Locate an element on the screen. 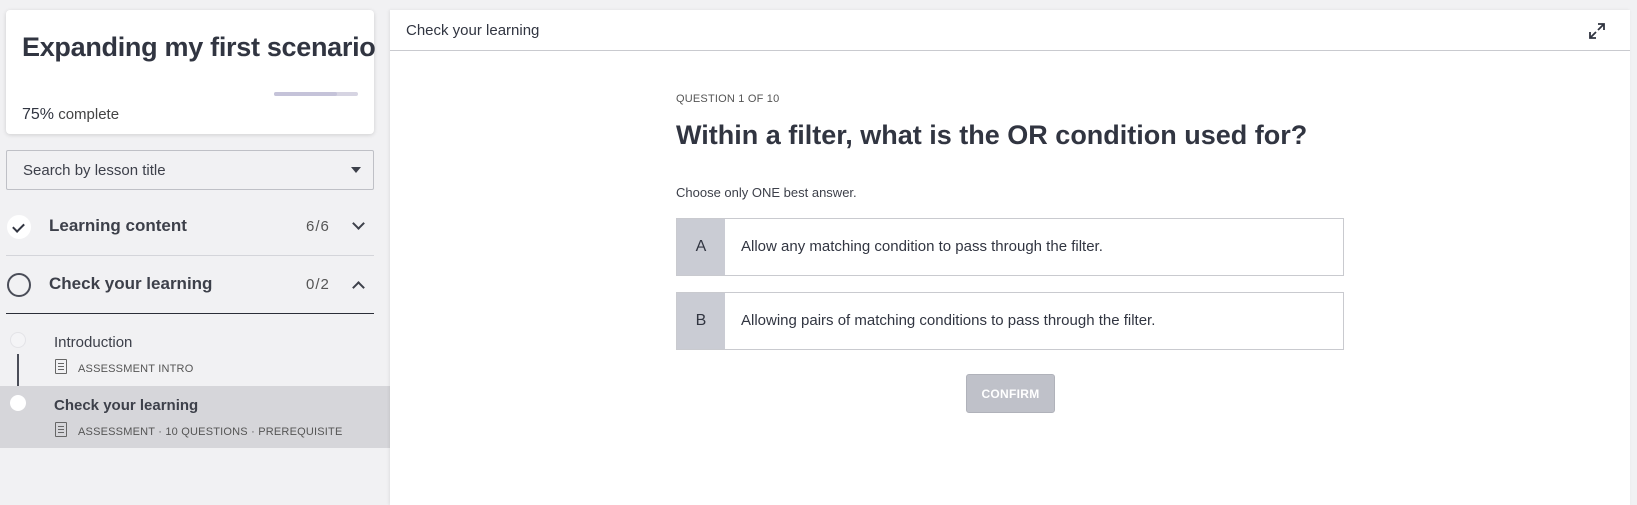 Image resolution: width=1637 pixels, height=505 pixels. lesson-meta: ASSESSMENT INTRO is located at coordinates (136, 369).